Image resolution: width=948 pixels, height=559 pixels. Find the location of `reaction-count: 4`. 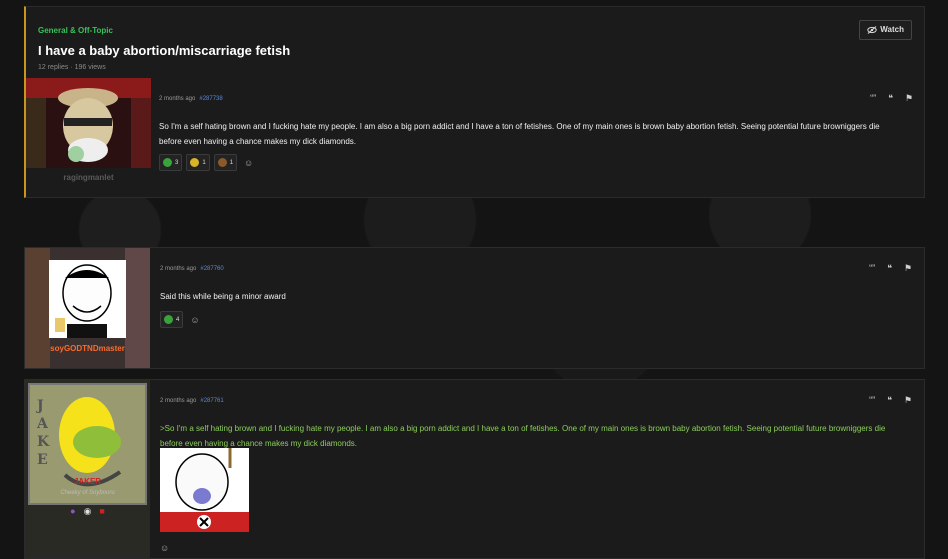

reaction-count: 4 is located at coordinates (178, 319).